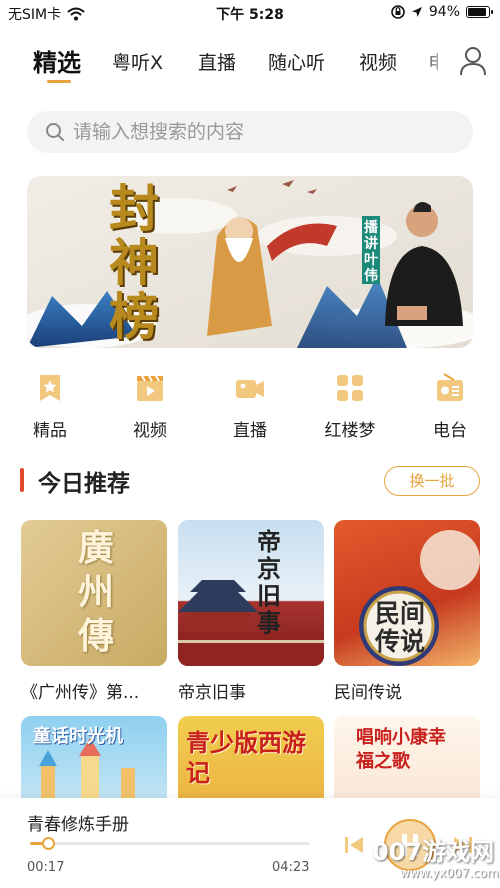  I want to click on next-track-icon, so click(463, 845).